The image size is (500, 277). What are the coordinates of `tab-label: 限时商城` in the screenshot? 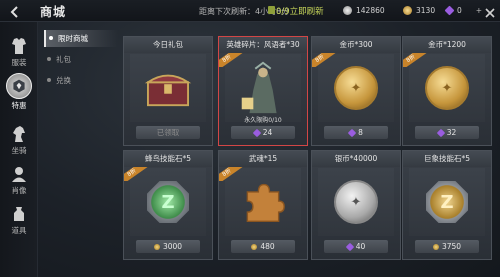 It's located at (73, 38).